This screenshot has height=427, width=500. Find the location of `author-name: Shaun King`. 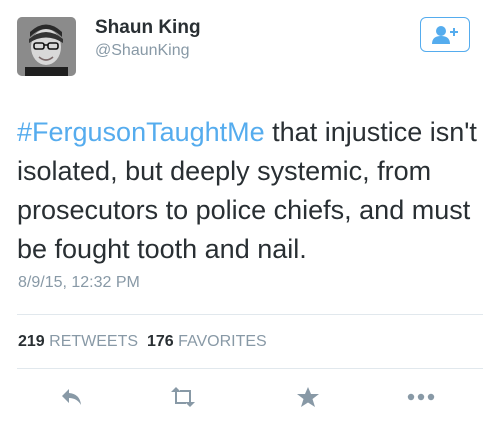

author-name: Shaun King is located at coordinates (148, 28).